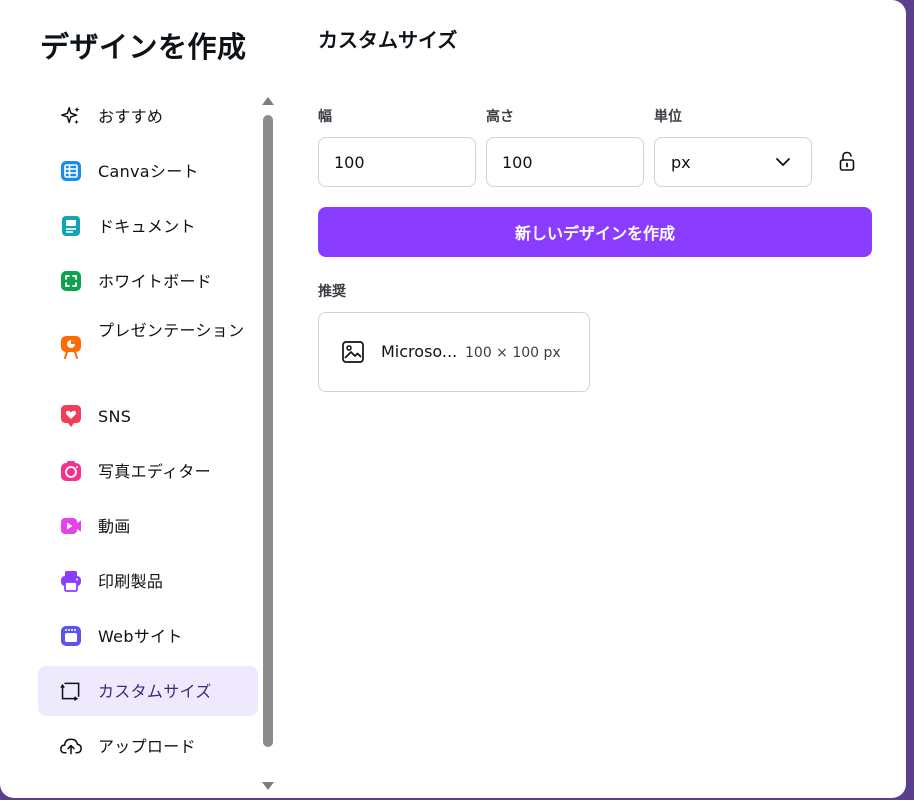 The height and width of the screenshot is (800, 914). I want to click on camera-icon, so click(71, 471).